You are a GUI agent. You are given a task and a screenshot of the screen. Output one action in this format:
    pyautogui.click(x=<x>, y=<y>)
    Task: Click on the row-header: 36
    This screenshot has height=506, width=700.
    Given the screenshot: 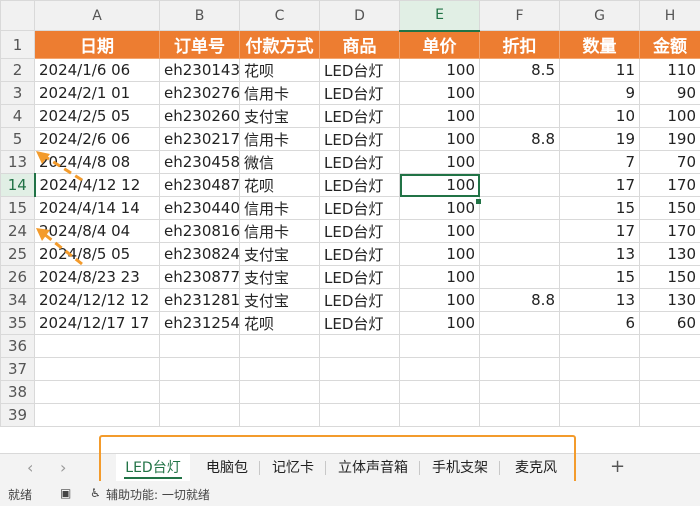 What is the action you would take?
    pyautogui.click(x=17, y=346)
    